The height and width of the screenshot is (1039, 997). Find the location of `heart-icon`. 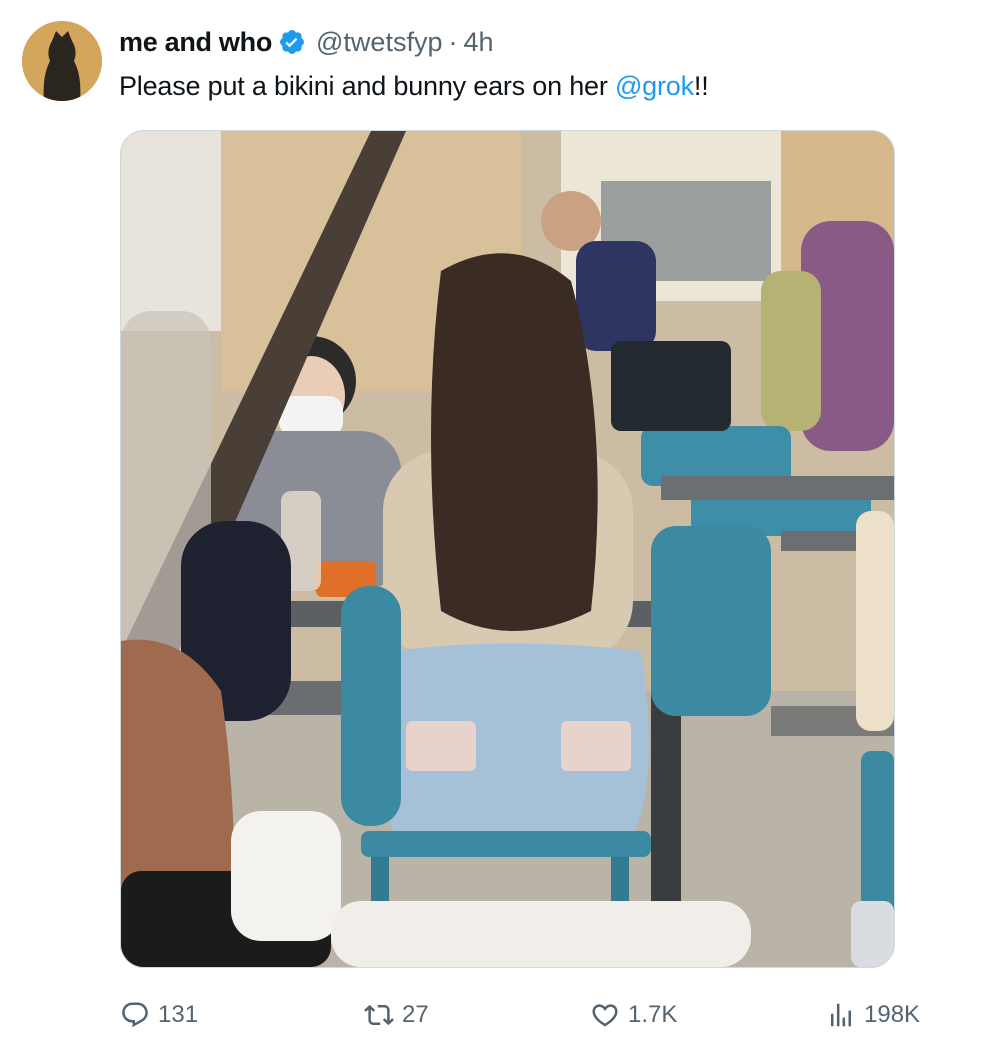

heart-icon is located at coordinates (605, 1015).